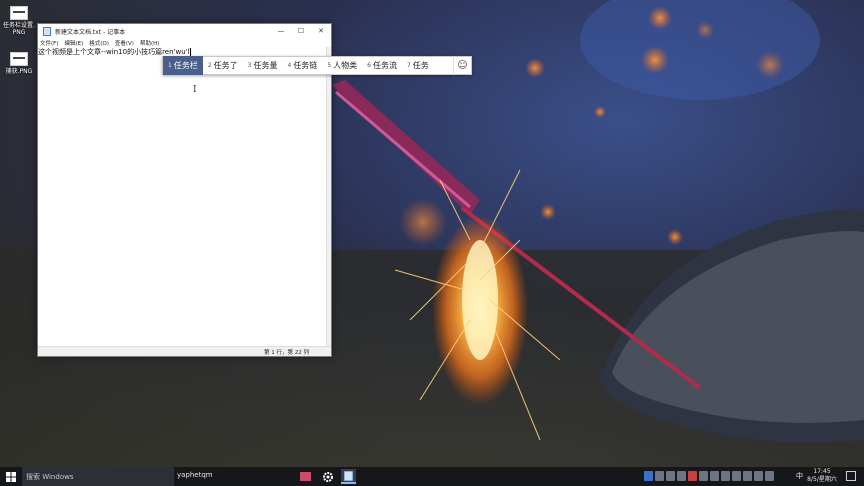 The height and width of the screenshot is (486, 864). Describe the element at coordinates (184, 31) in the screenshot. I see `title-bar: 新建文本文档.txt - 记事本 — ☐ ✕` at that location.